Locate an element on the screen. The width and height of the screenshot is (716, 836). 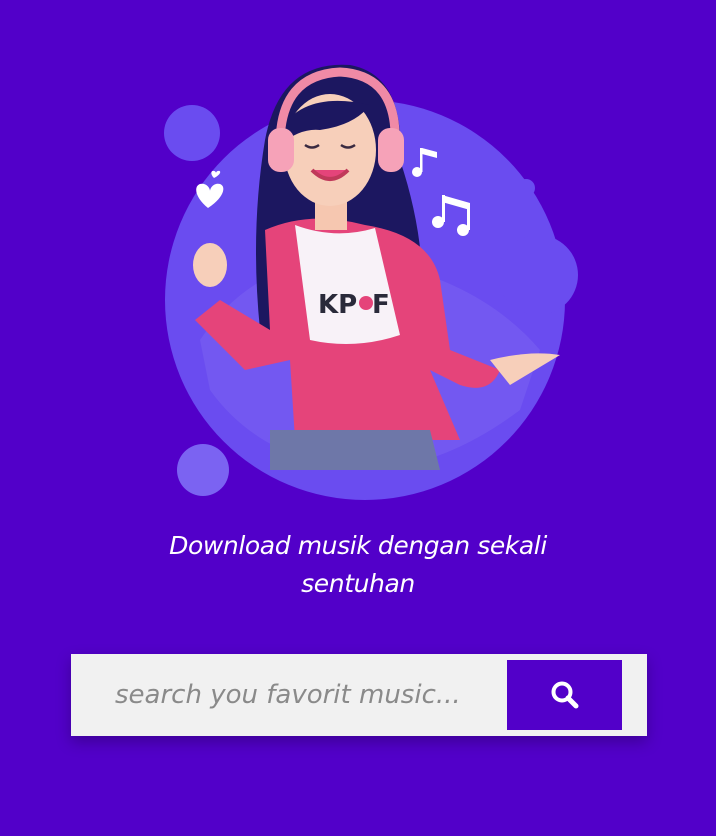
search-button is located at coordinates (564, 695).